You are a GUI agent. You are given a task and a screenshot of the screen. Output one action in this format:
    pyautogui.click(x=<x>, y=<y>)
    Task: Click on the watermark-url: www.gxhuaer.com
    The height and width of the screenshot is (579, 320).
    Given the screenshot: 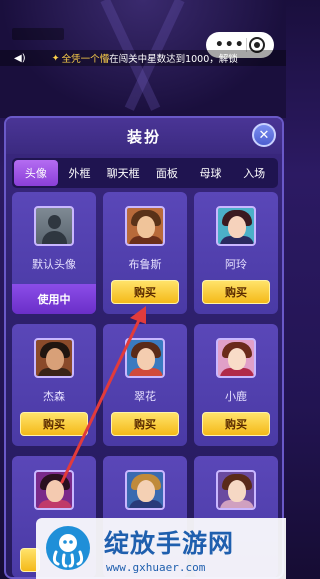 What is the action you would take?
    pyautogui.click(x=156, y=567)
    